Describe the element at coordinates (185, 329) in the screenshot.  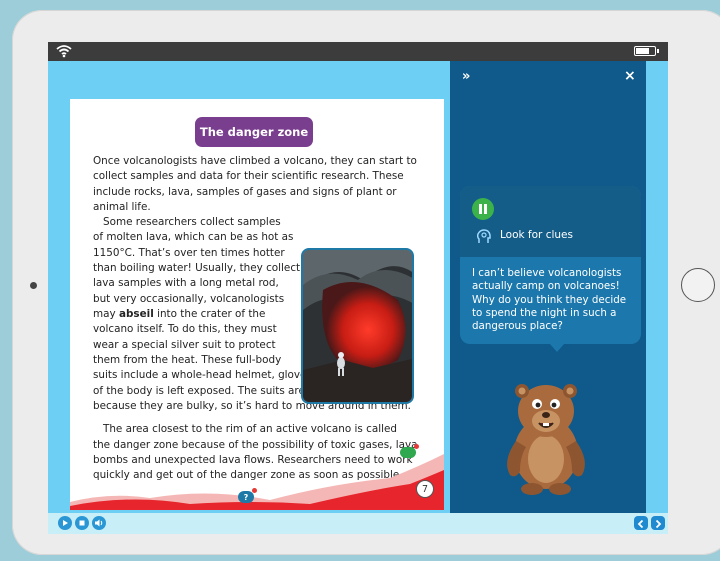
I see `text-line: volcano itself. To do this, they must` at that location.